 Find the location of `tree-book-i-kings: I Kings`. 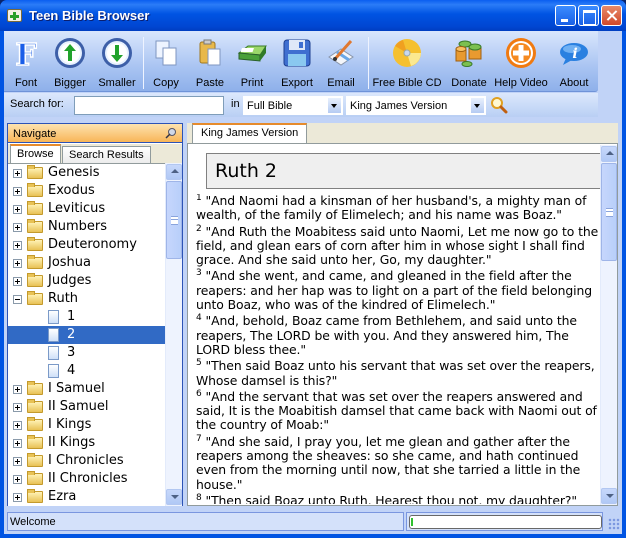

tree-book-i-kings: I Kings is located at coordinates (86, 425).